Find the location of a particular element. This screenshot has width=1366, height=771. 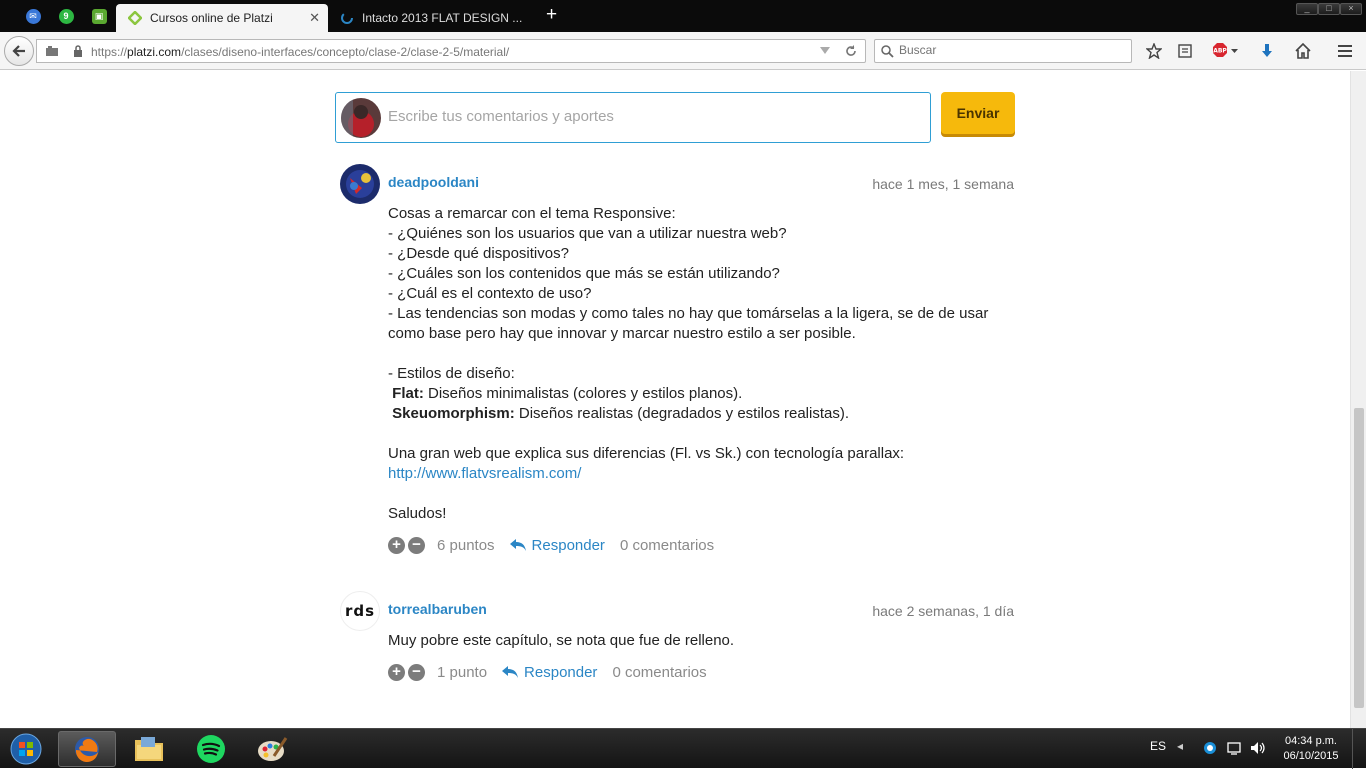

maximize-button: □ is located at coordinates (1329, 9).